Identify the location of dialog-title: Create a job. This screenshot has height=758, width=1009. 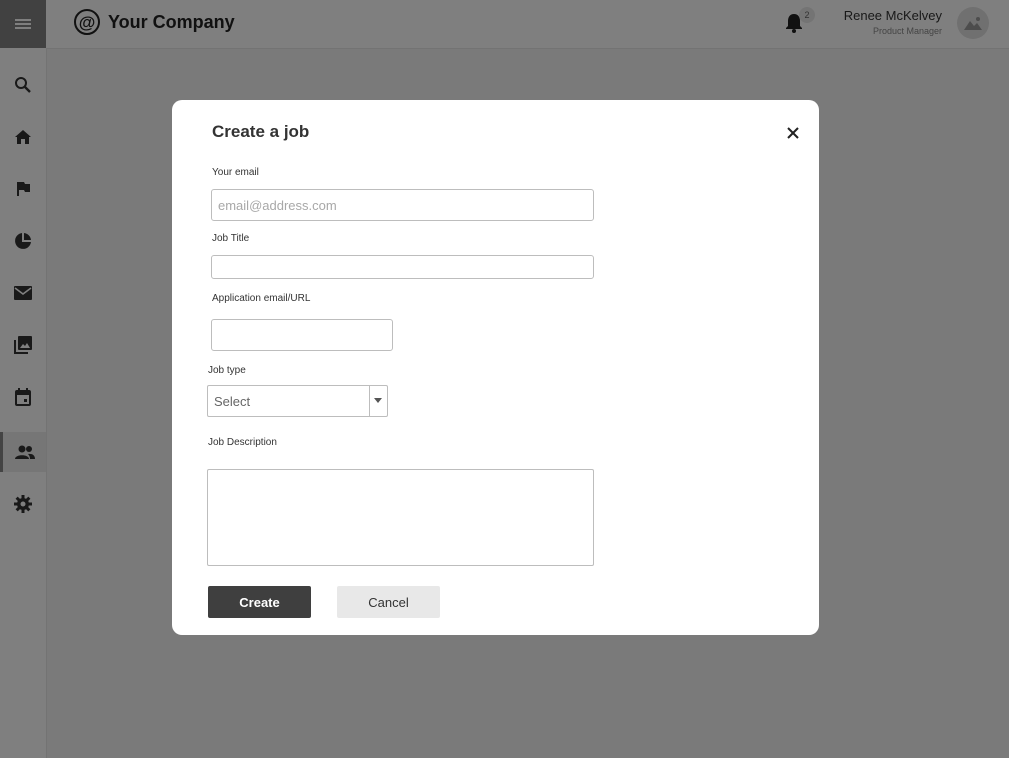
(261, 131).